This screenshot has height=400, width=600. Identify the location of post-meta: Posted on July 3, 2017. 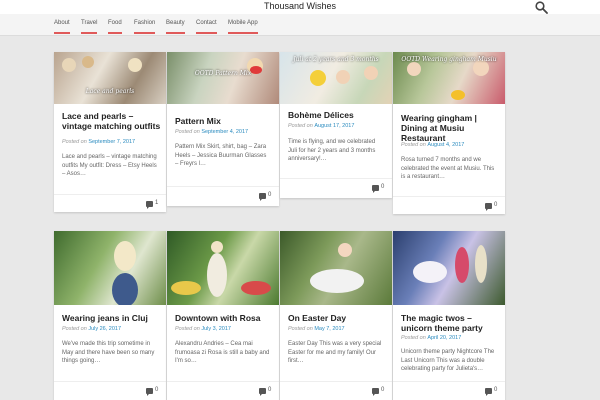
(203, 329).